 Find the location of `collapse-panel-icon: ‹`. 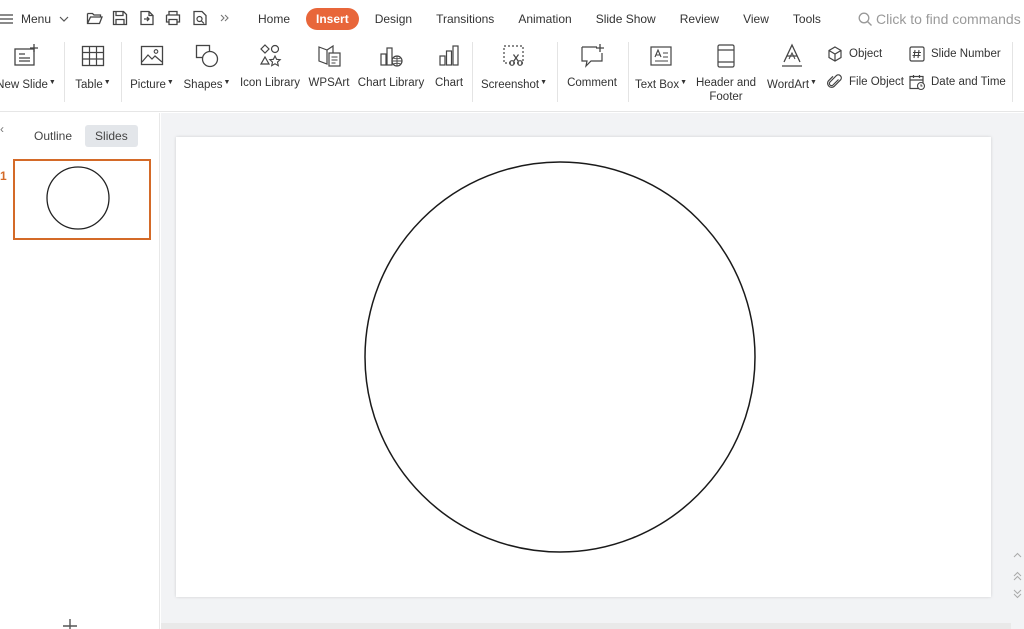

collapse-panel-icon: ‹ is located at coordinates (2, 129).